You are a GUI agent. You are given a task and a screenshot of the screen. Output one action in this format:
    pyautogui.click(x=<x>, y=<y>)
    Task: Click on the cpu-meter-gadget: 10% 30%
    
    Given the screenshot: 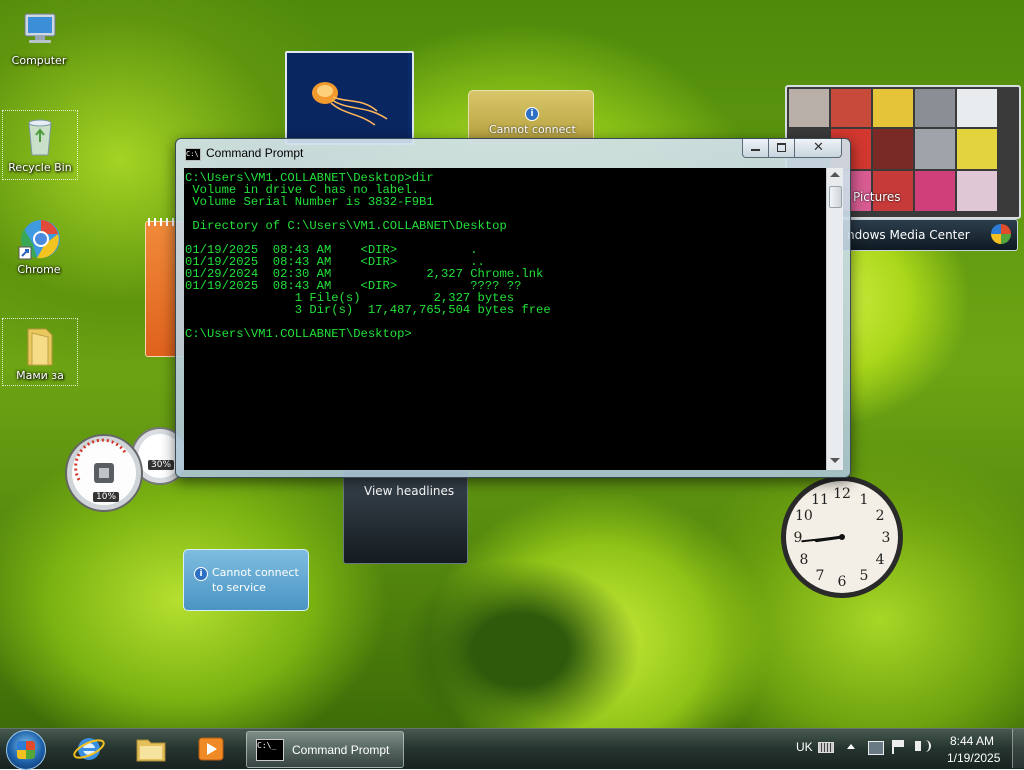 What is the action you would take?
    pyautogui.click(x=126, y=466)
    